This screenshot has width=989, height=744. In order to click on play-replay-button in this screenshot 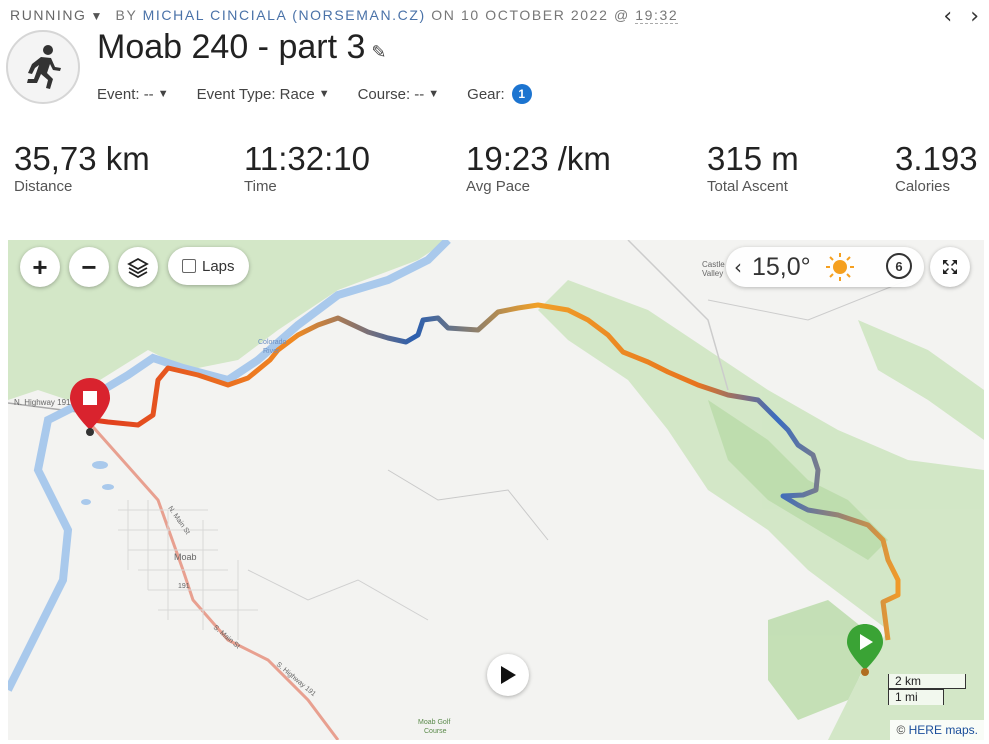, I will do `click(508, 675)`.